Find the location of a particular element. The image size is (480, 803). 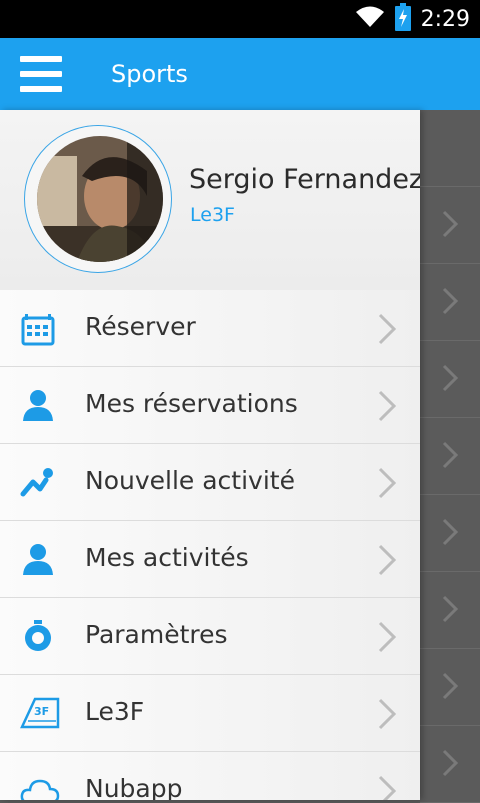

status-icons: 2:29 is located at coordinates (412, 19).